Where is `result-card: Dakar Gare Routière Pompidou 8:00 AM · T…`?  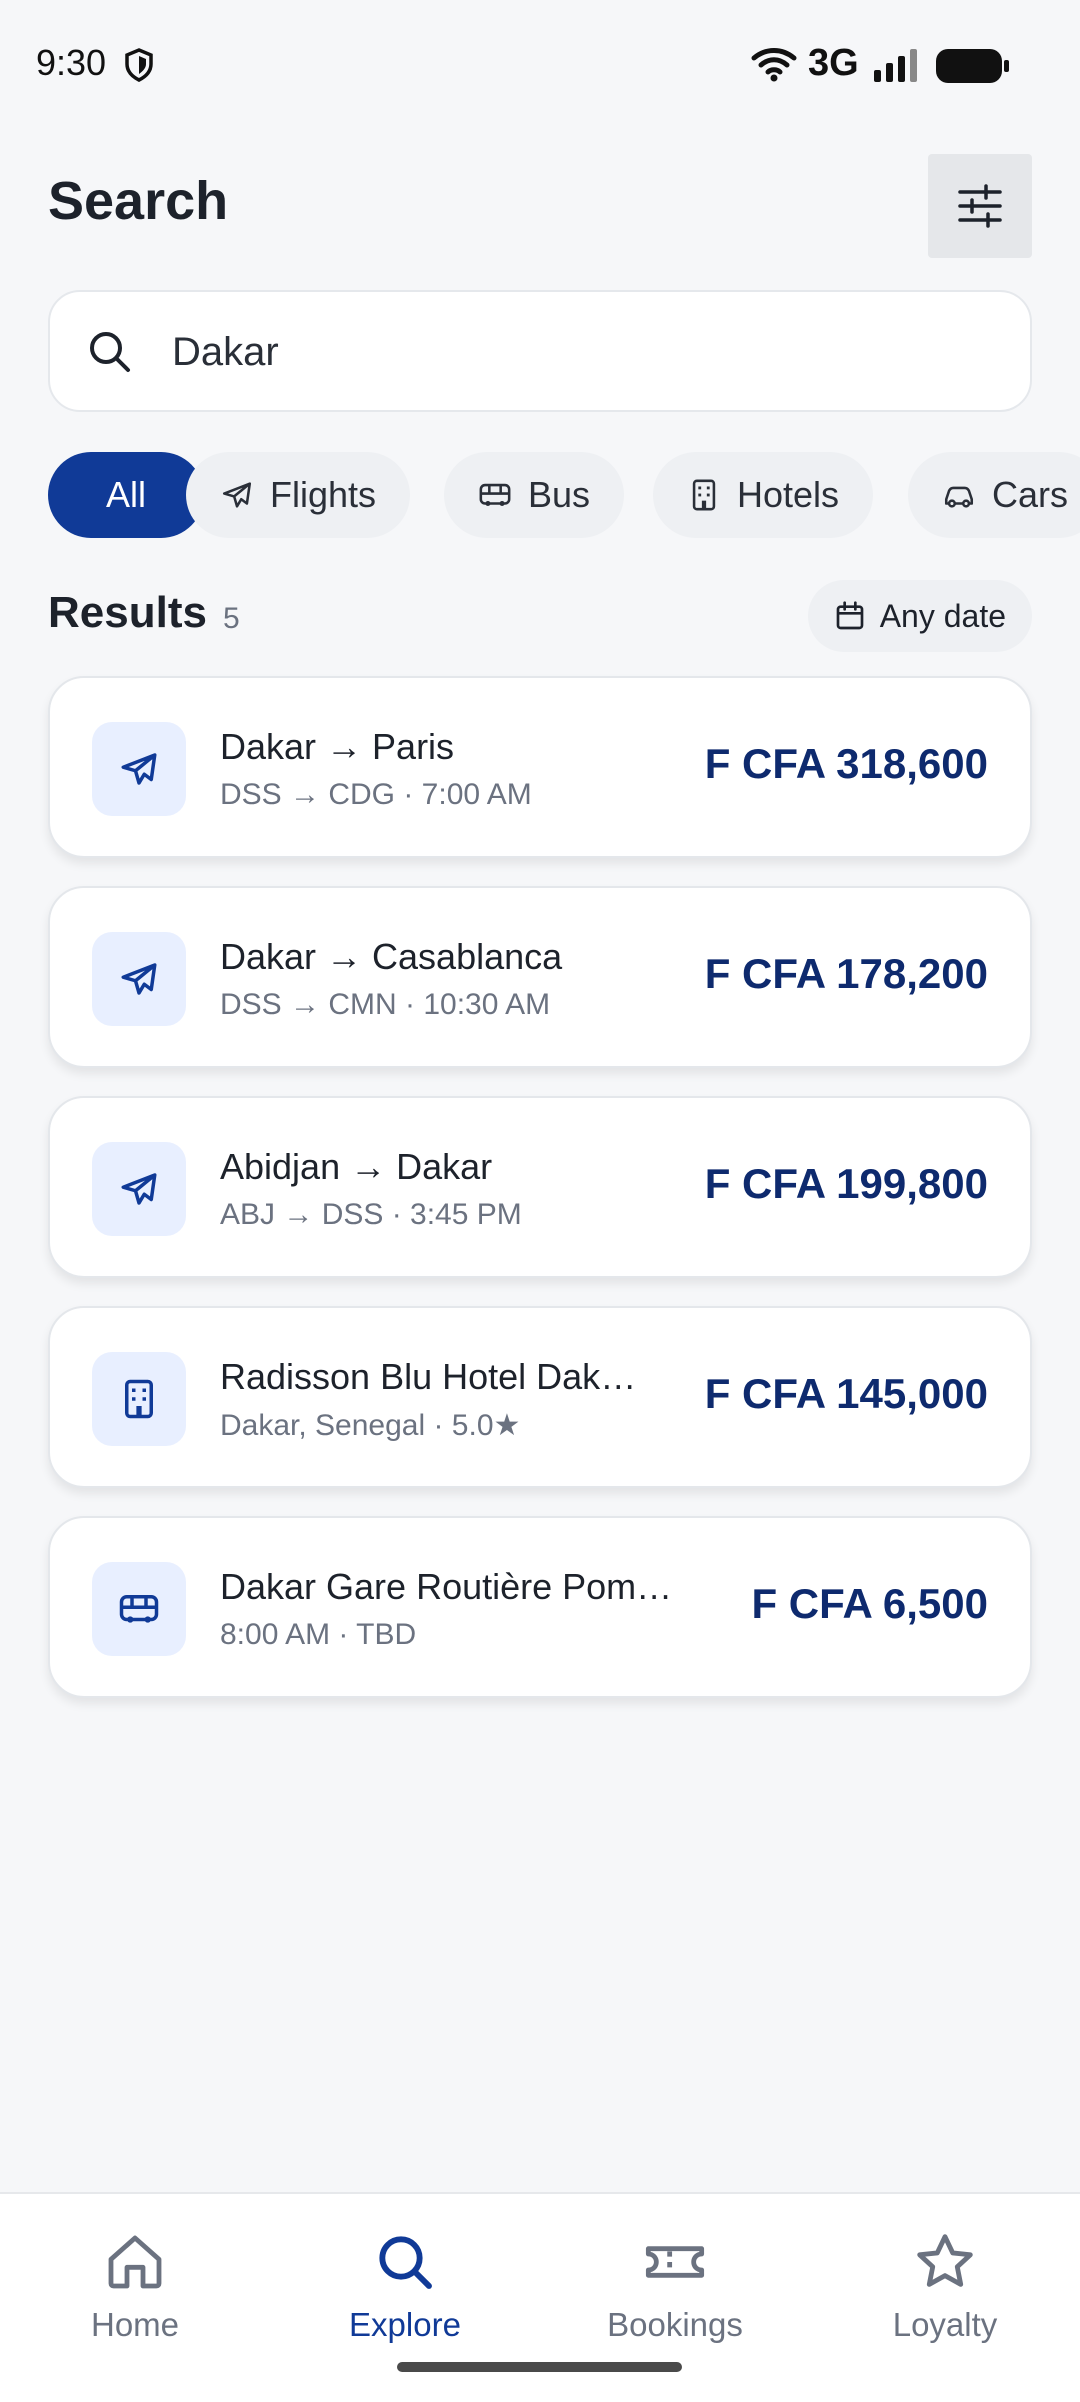
result-card: Dakar Gare Routière Pompidou 8:00 AM · T… is located at coordinates (540, 1607).